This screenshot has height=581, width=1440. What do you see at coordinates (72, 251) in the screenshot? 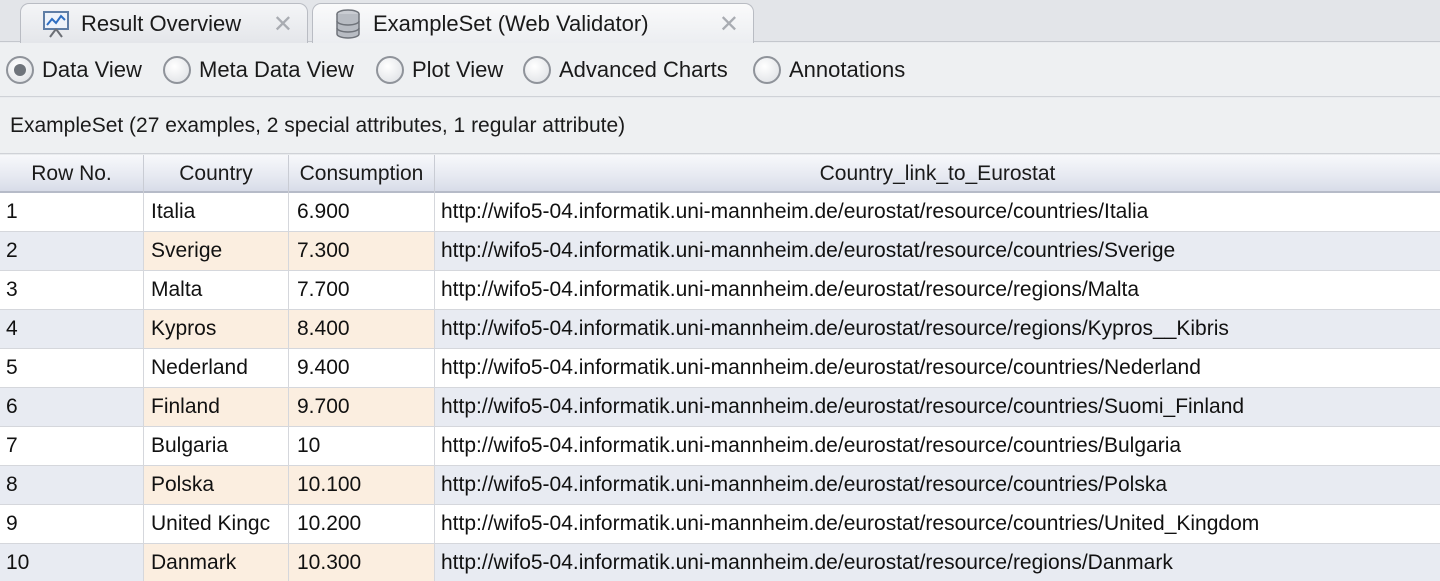
I see `cell-row-no: 2` at bounding box center [72, 251].